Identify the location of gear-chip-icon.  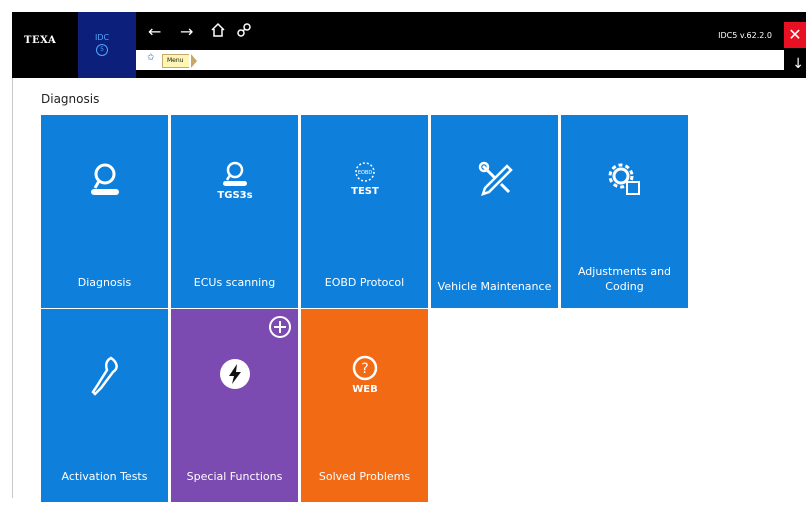
(624, 182).